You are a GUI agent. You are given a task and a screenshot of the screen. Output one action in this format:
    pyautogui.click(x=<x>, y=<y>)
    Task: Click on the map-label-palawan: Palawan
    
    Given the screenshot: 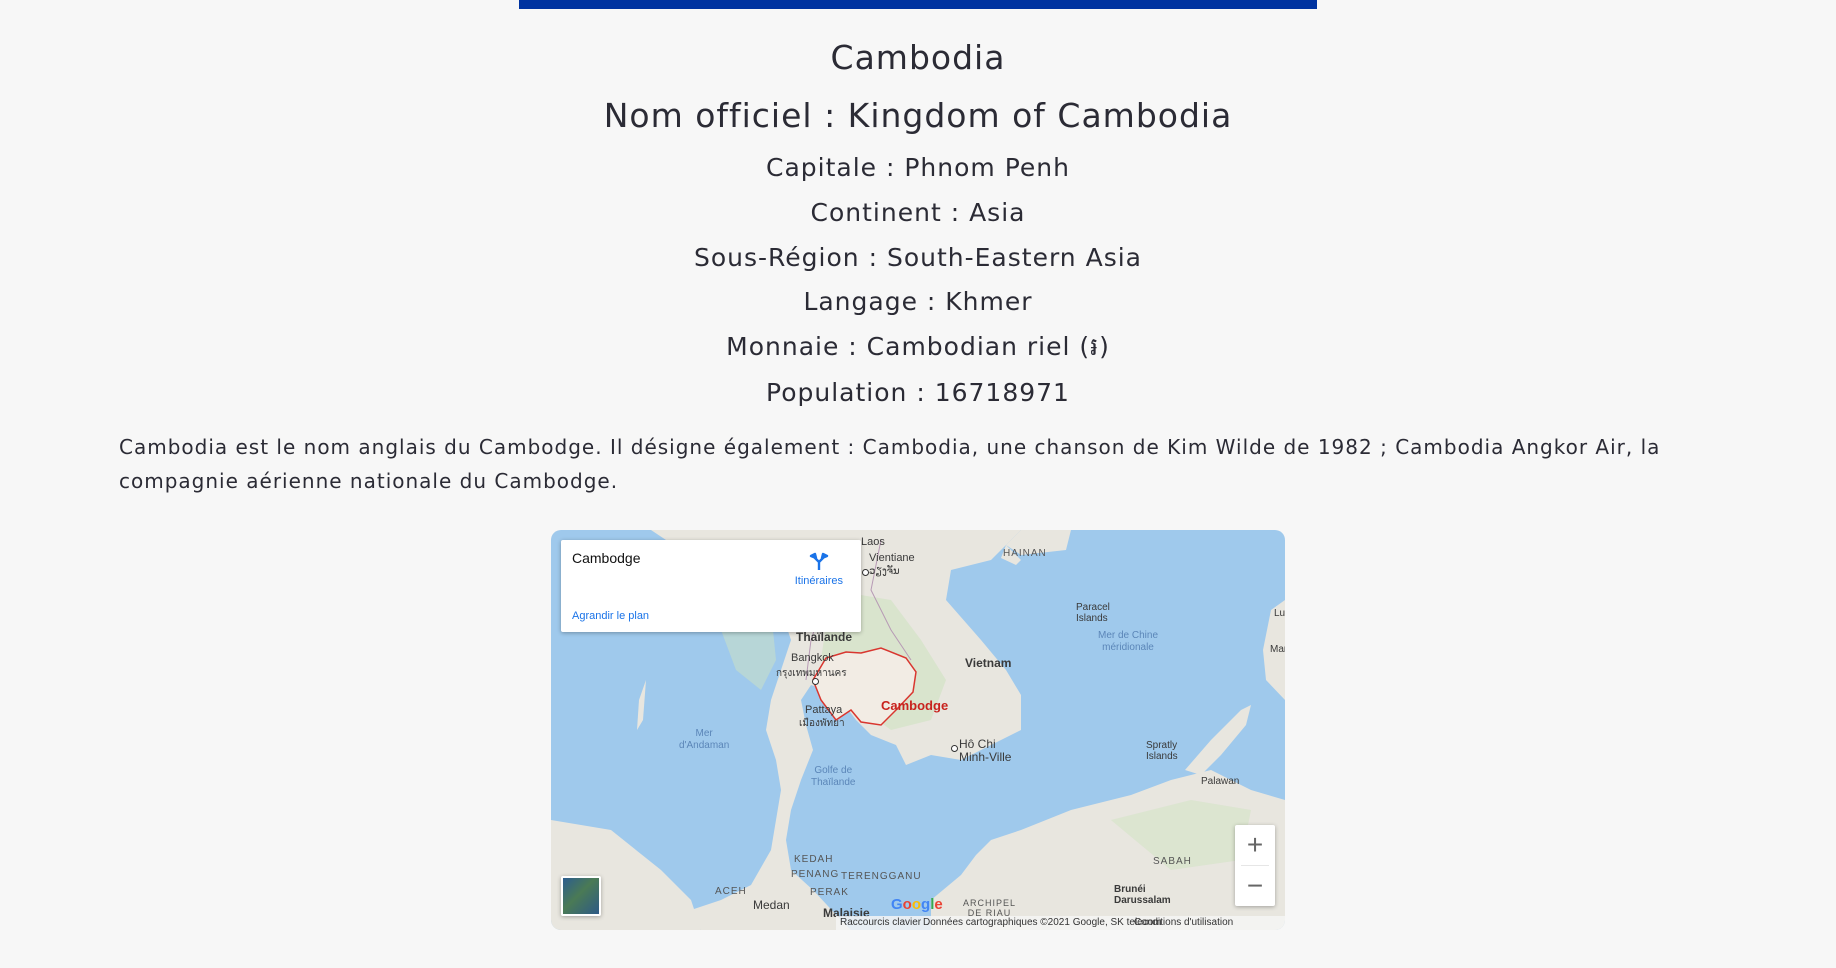 What is the action you would take?
    pyautogui.click(x=1220, y=781)
    